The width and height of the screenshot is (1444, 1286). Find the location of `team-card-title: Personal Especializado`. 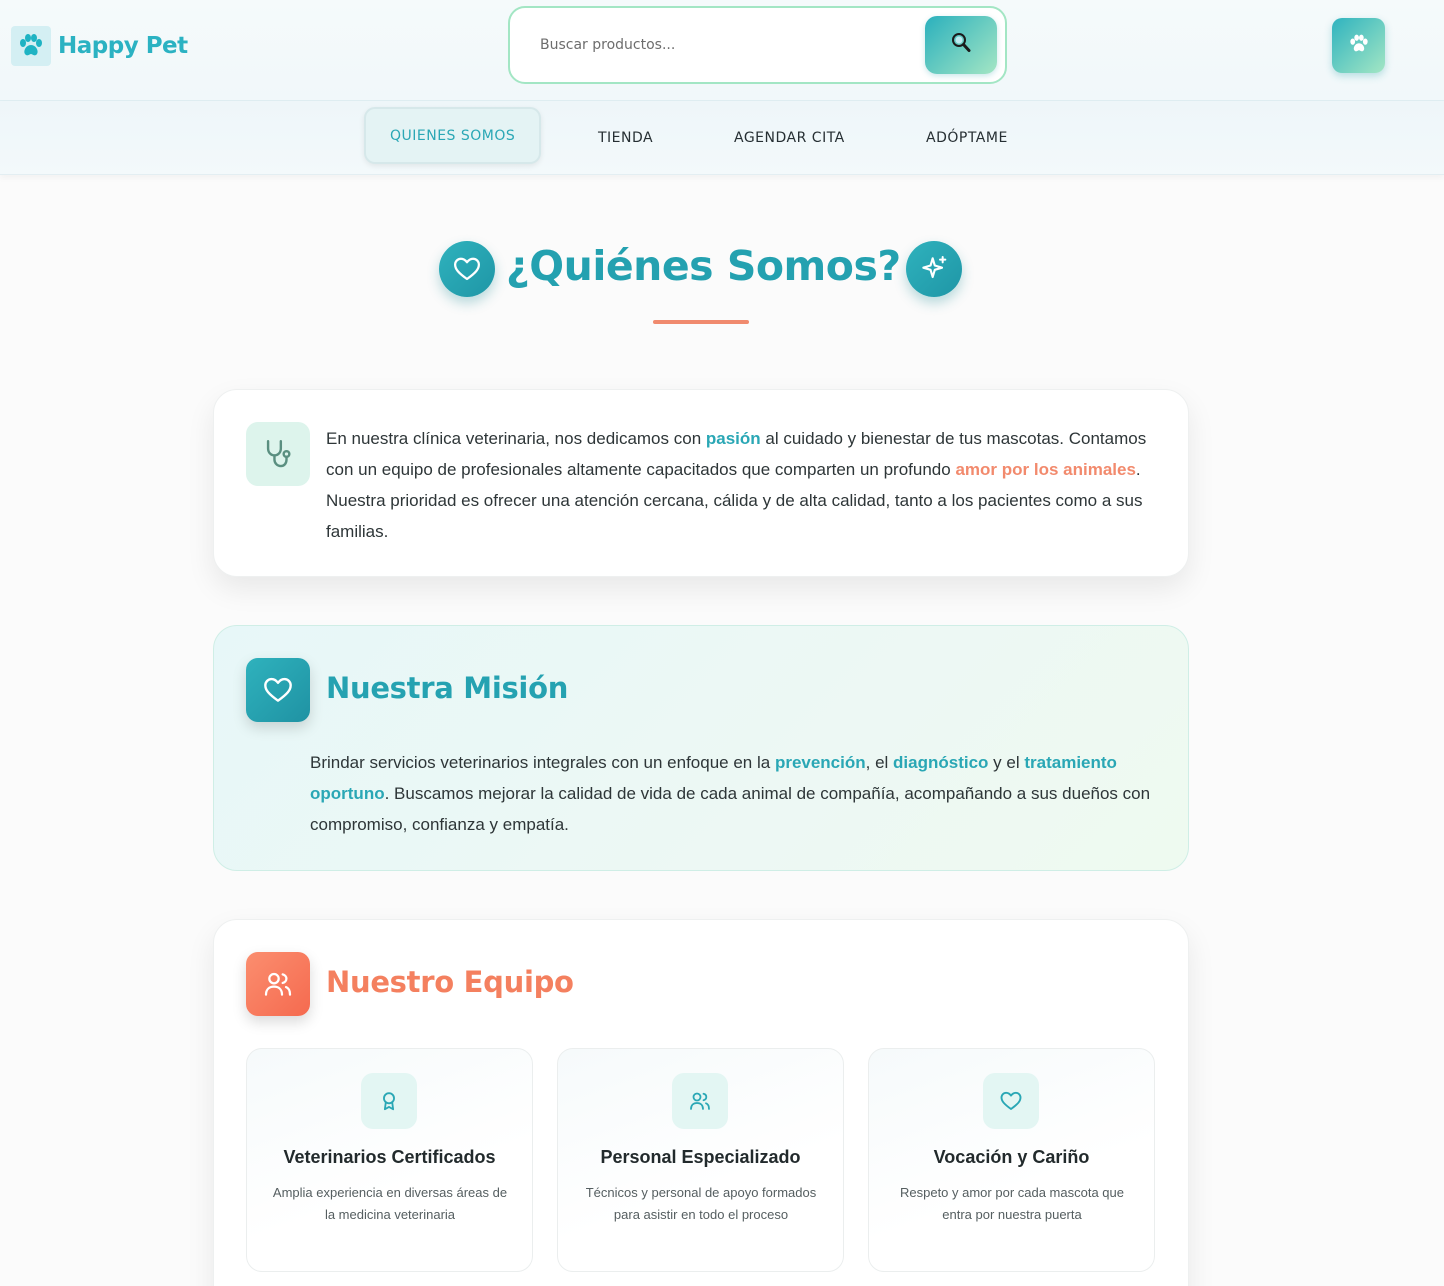

team-card-title: Personal Especializado is located at coordinates (700, 1157).